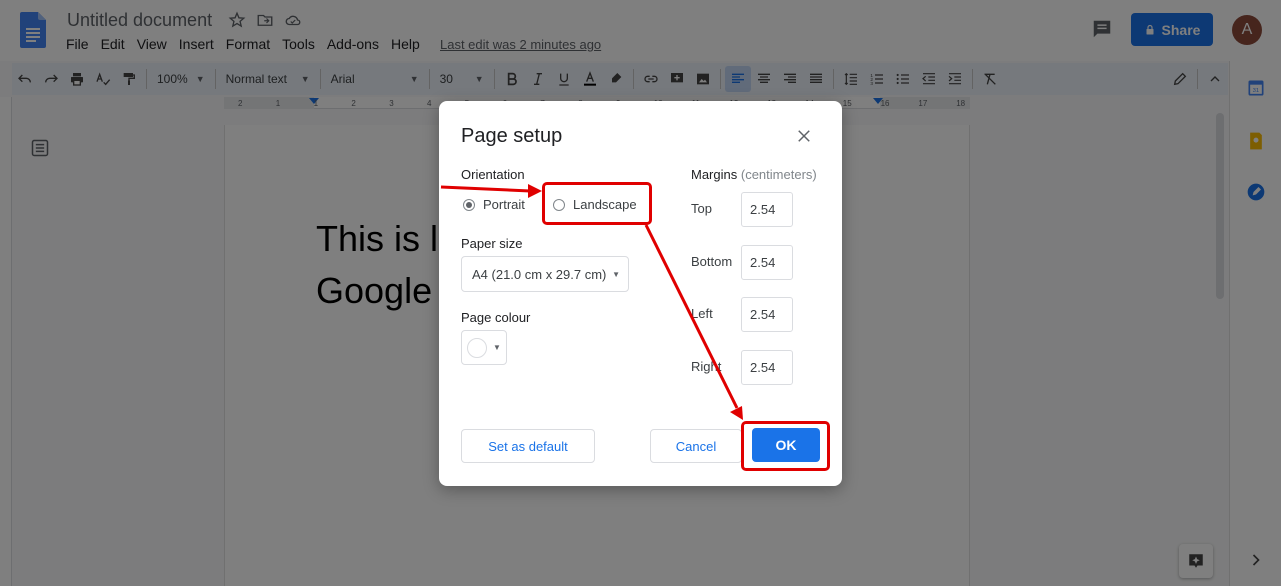 The height and width of the screenshot is (586, 1281). I want to click on arrow-to-landscape, so click(491, 191).